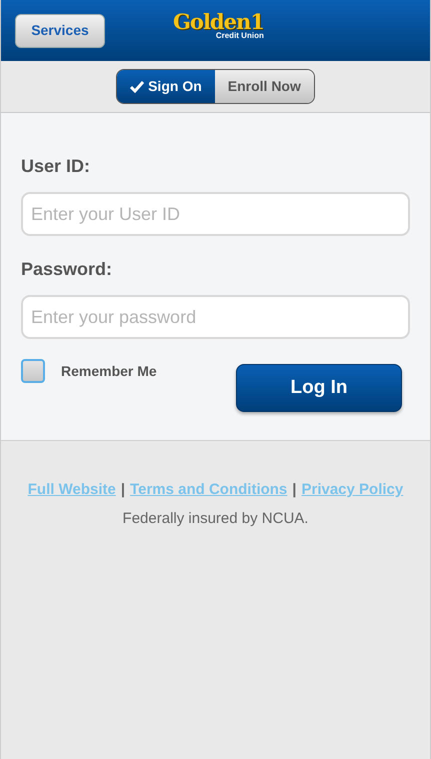  What do you see at coordinates (216, 518) in the screenshot?
I see `footer-note: Federally insured by NCUA.` at bounding box center [216, 518].